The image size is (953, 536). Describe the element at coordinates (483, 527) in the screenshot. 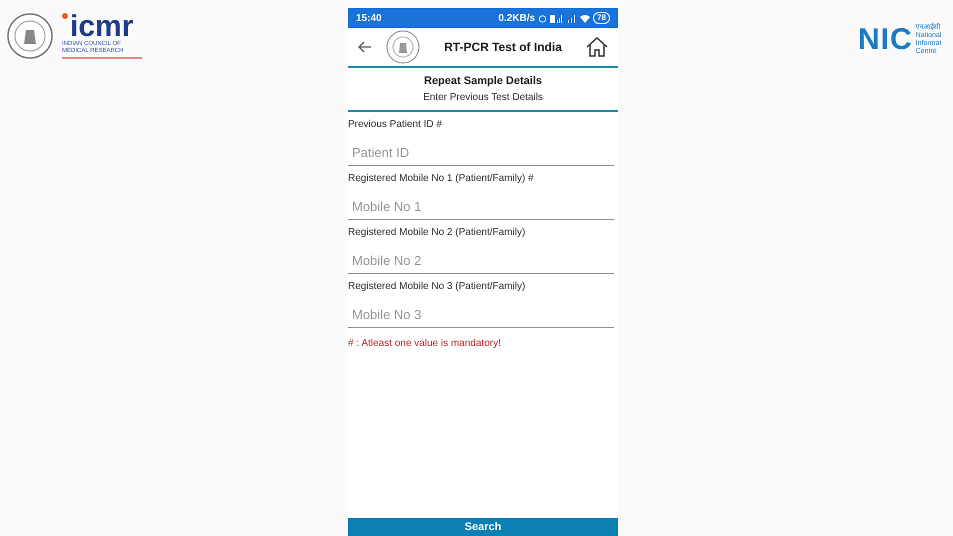

I see `search-button: Search` at that location.